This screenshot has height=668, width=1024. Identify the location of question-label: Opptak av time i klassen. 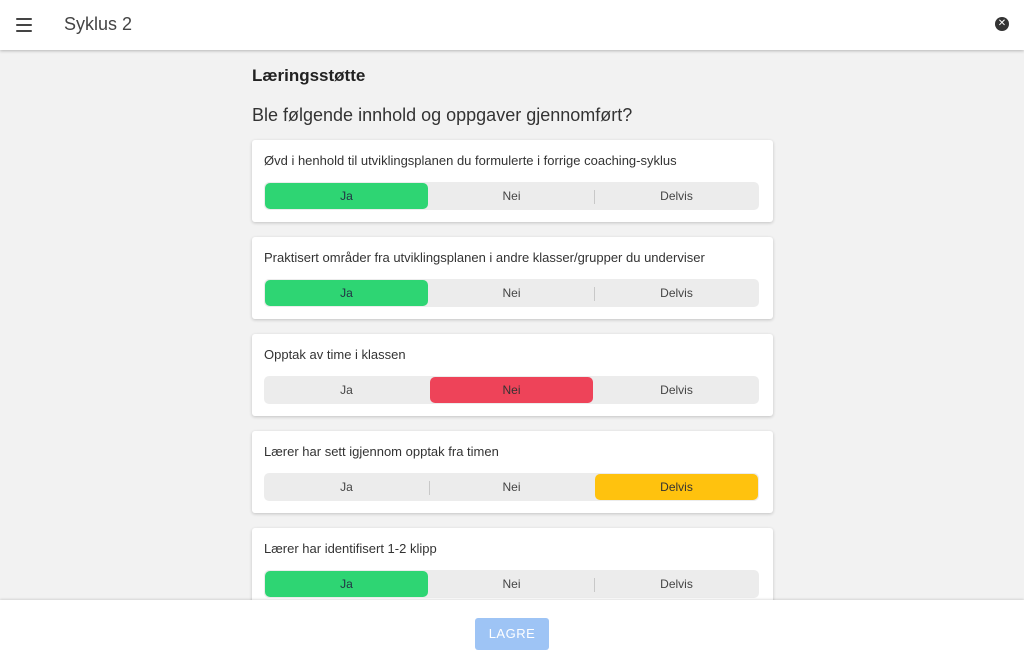
(335, 354).